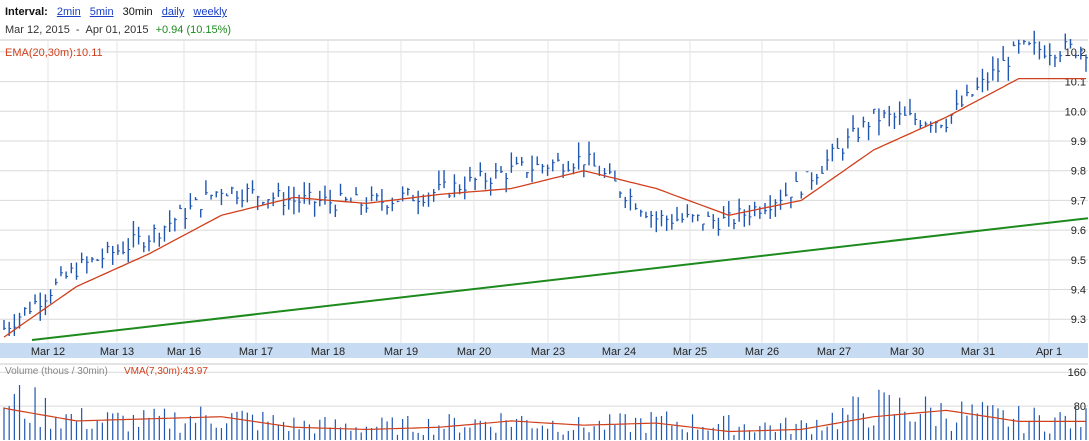 This screenshot has height=441, width=1089. What do you see at coordinates (474, 352) in the screenshot?
I see `date-tick-label: Mar 20` at bounding box center [474, 352].